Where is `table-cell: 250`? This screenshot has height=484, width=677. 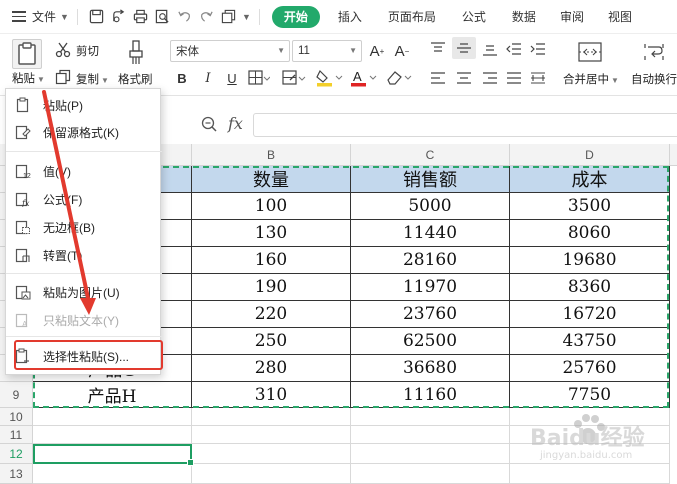 table-cell: 250 is located at coordinates (271, 341).